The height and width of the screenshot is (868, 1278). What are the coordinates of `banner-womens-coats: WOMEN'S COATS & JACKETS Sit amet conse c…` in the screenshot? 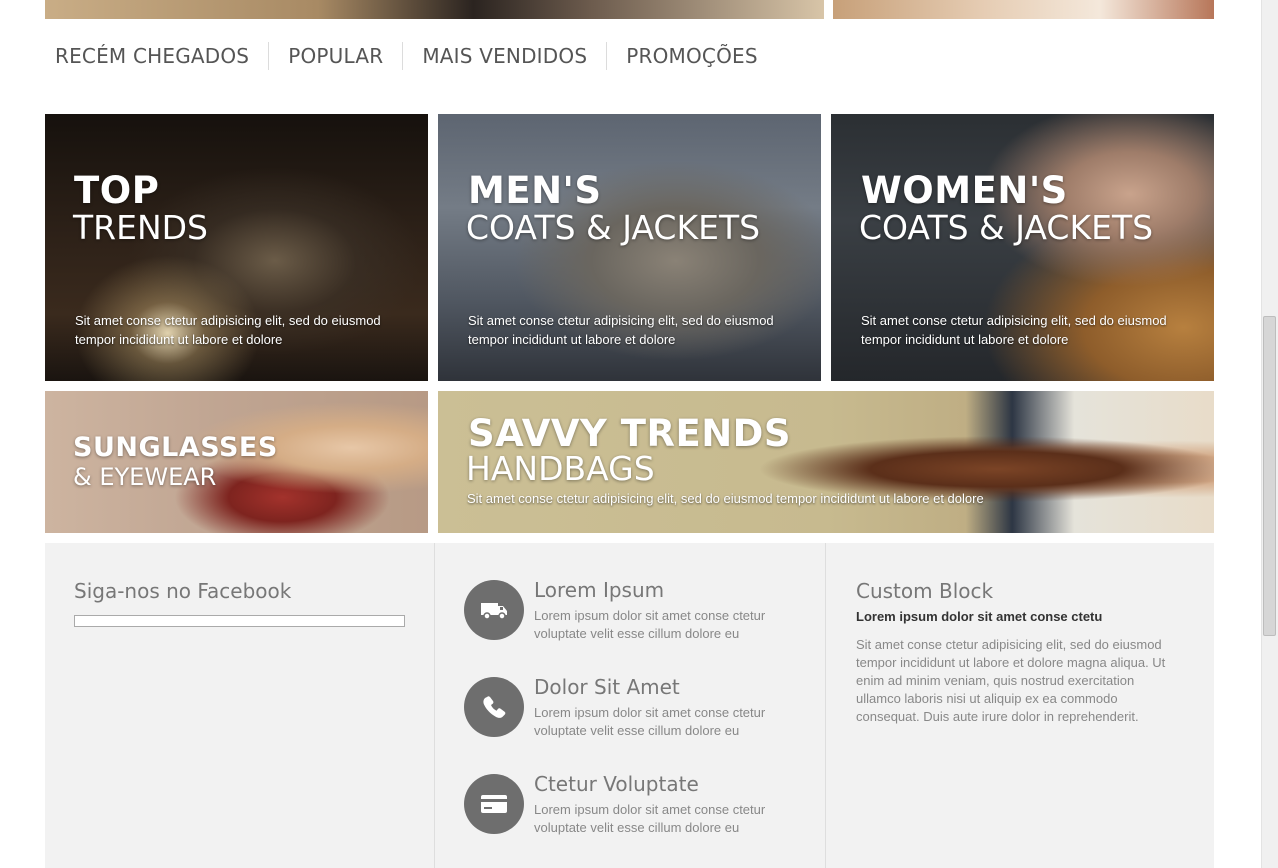 It's located at (1022, 247).